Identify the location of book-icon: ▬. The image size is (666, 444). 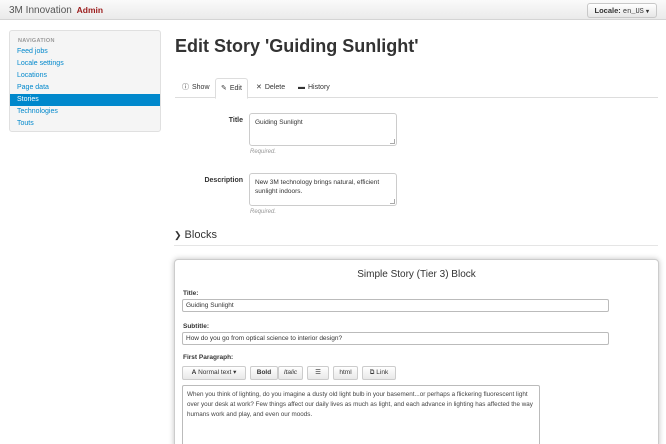
(301, 87).